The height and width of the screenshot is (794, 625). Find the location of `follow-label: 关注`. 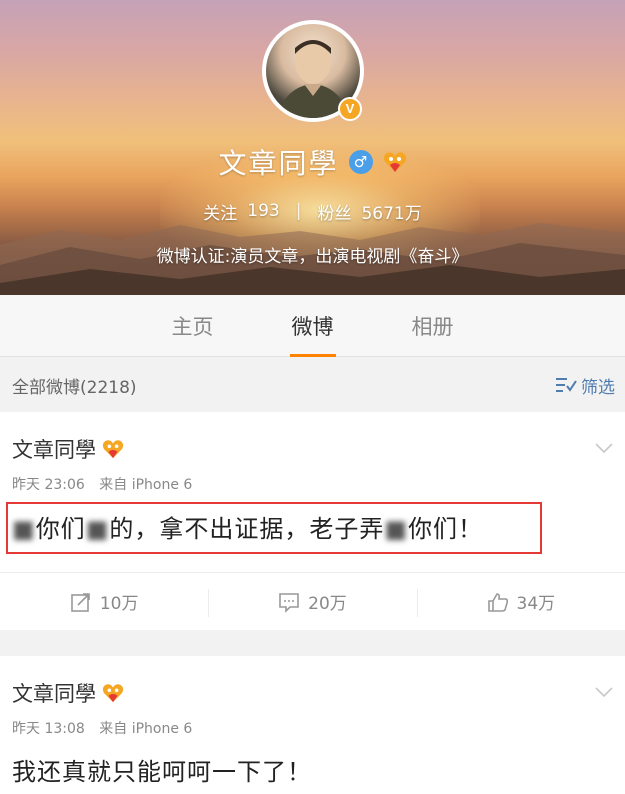

follow-label: 关注 is located at coordinates (220, 211).